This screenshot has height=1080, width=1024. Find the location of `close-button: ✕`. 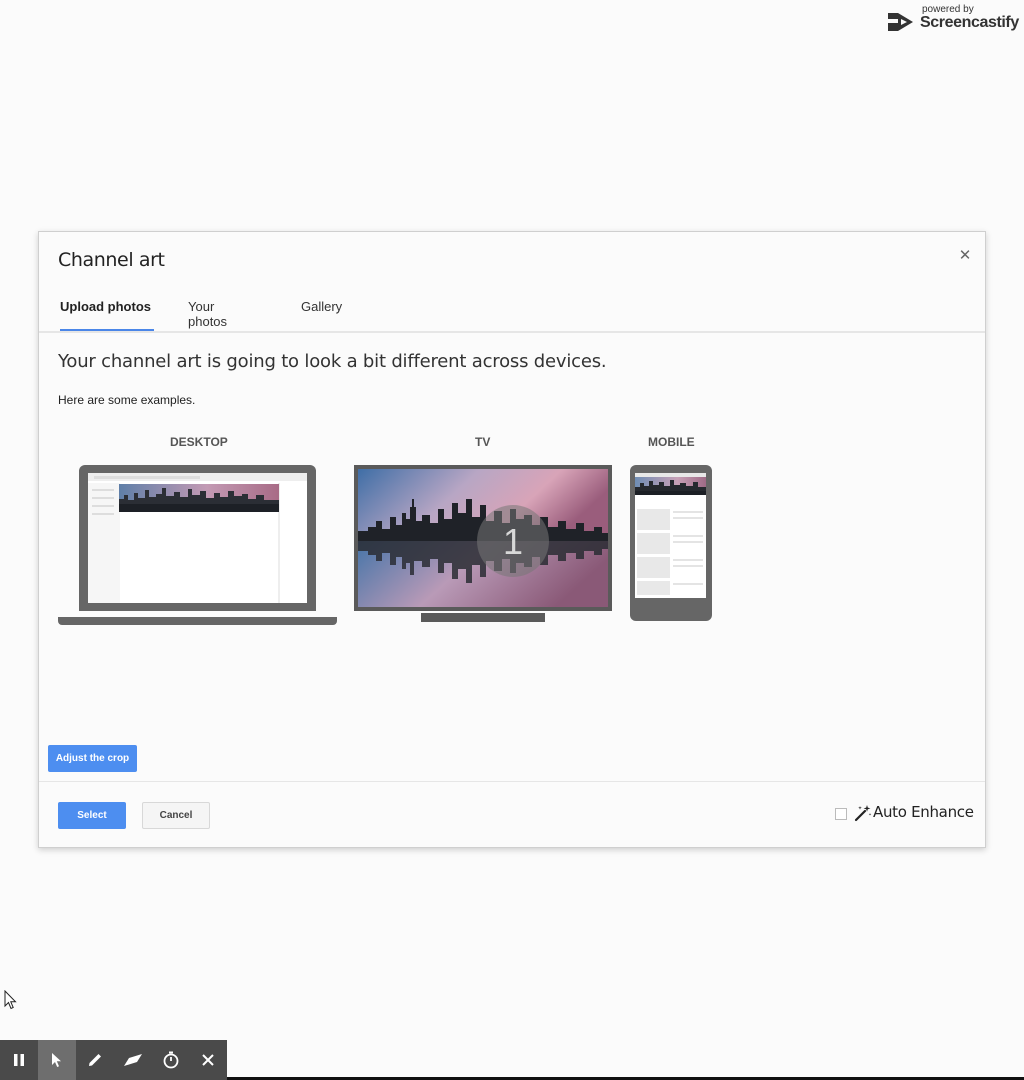

close-button: ✕ is located at coordinates (965, 256).